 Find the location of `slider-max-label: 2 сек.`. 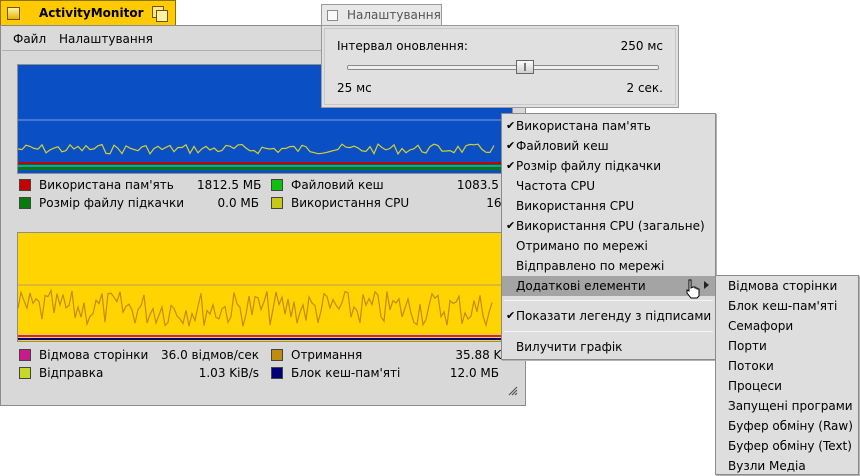

slider-max-label: 2 сек. is located at coordinates (645, 88).